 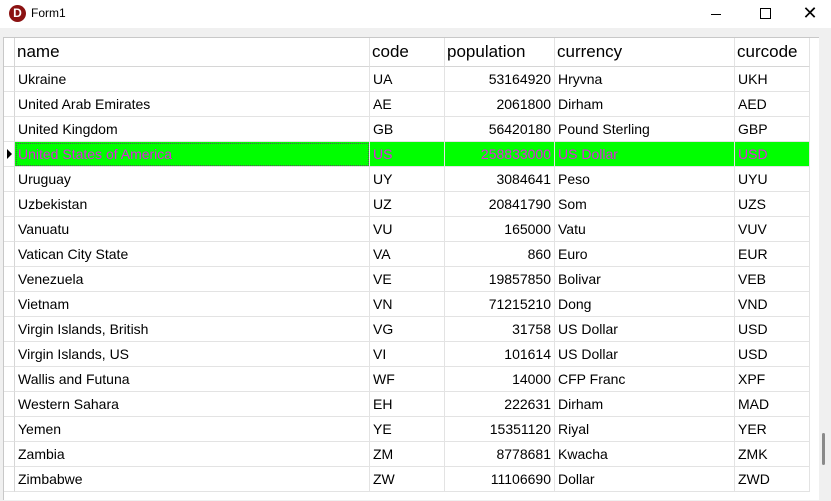 I want to click on cell-code: VU, so click(x=407, y=229).